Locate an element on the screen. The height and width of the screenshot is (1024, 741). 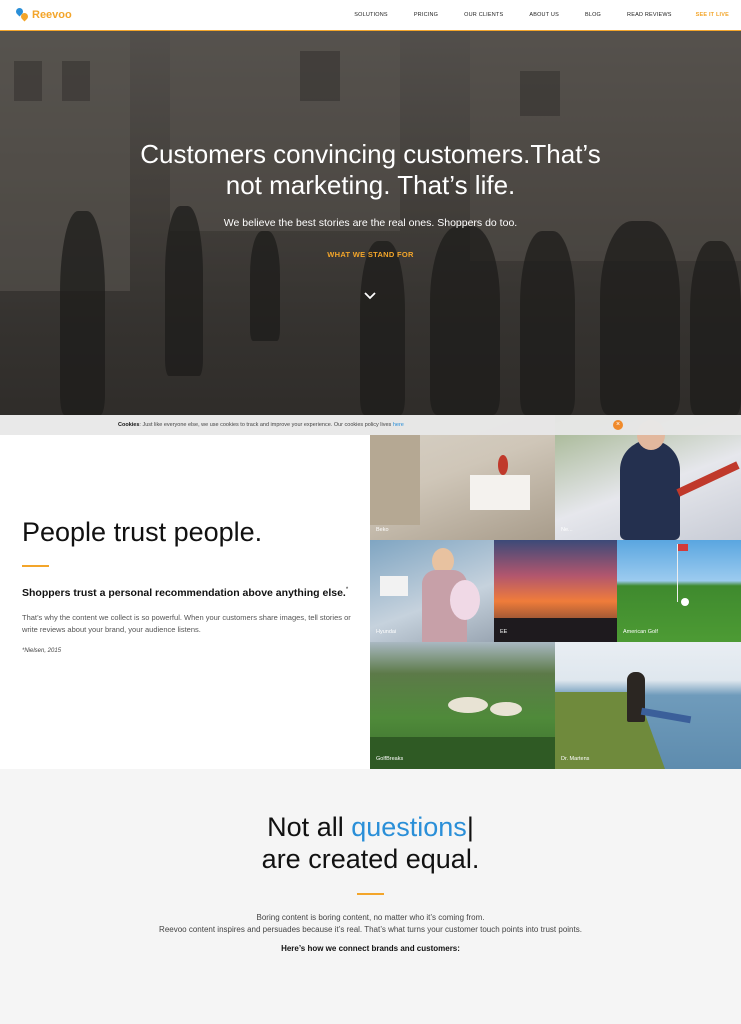
see-it-live-link: SEE IT LIVE is located at coordinates (712, 15).